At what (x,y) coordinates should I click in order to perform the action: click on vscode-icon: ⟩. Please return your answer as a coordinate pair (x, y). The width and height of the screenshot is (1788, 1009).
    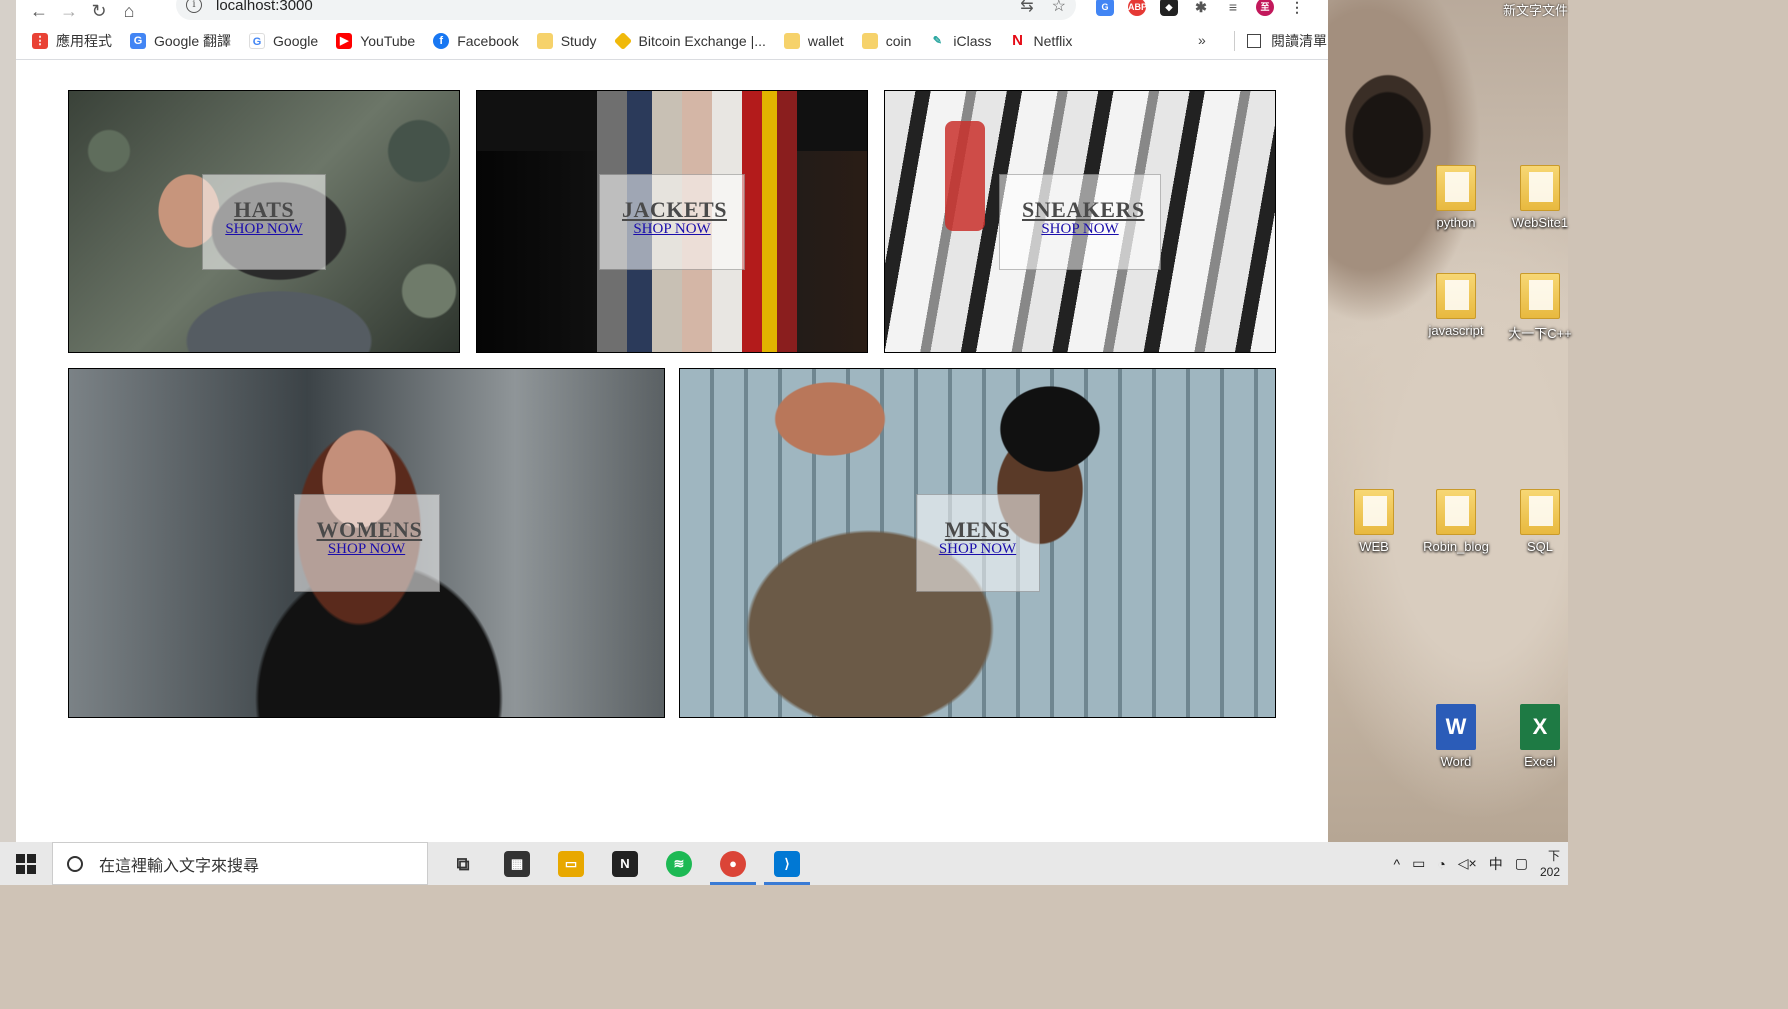
    Looking at the image, I should click on (787, 863).